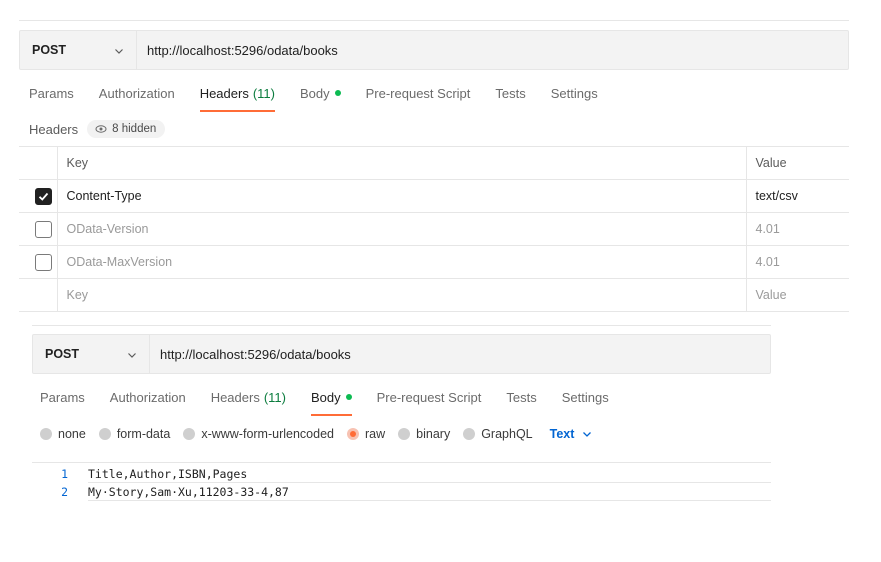 The width and height of the screenshot is (881, 562). I want to click on body-option-raw: raw, so click(366, 434).